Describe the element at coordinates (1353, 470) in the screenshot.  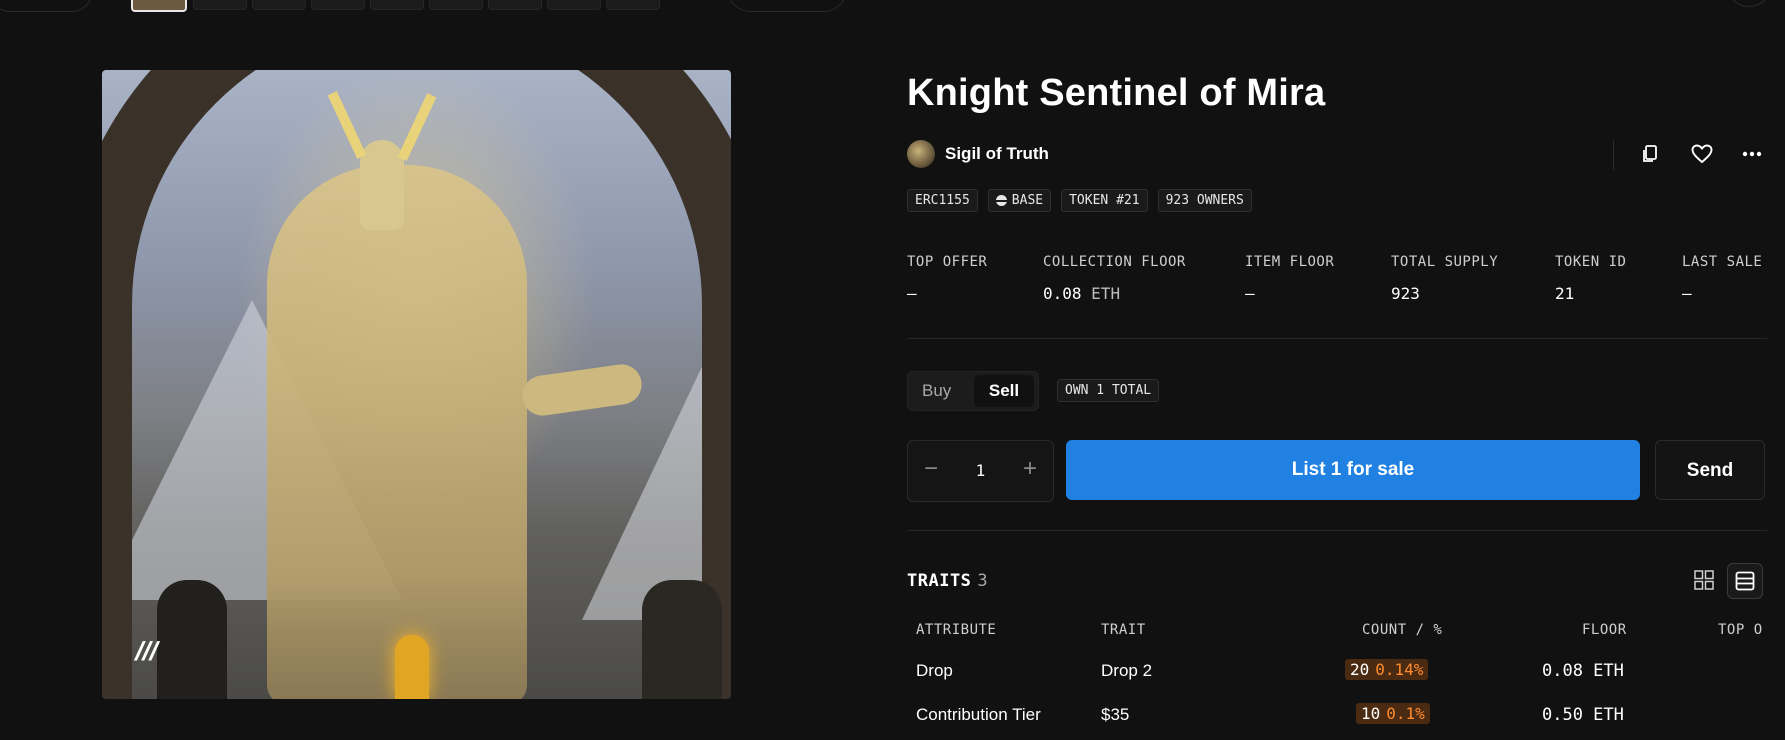
I see `list-for-sale-button: List 1 for sale` at that location.